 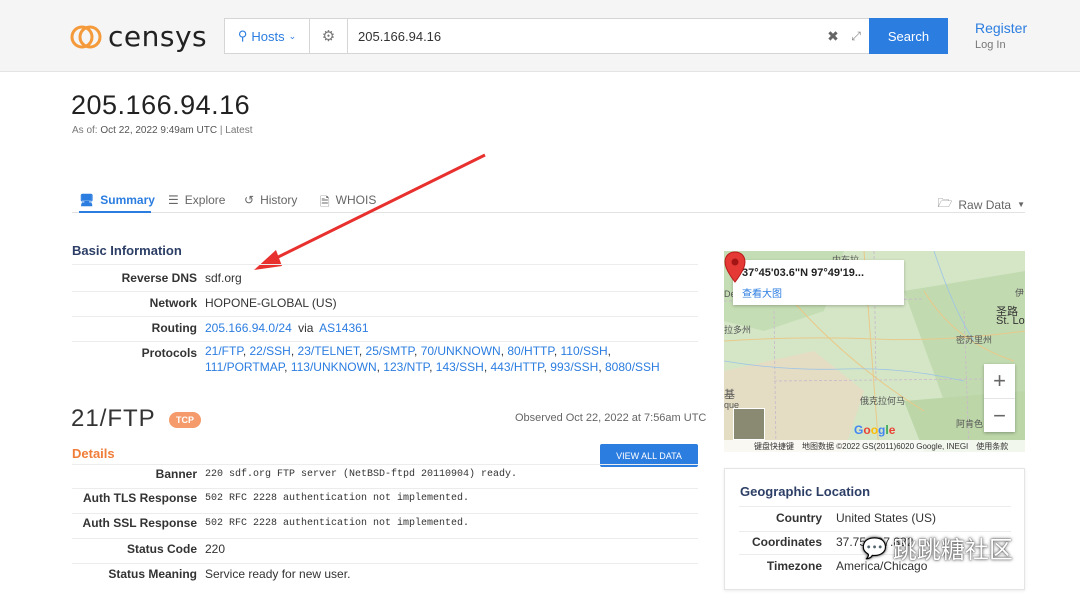 I want to click on as-of-line: As of: Oct 22, 2022 9:49am UTC | Latest, so click(x=162, y=130).